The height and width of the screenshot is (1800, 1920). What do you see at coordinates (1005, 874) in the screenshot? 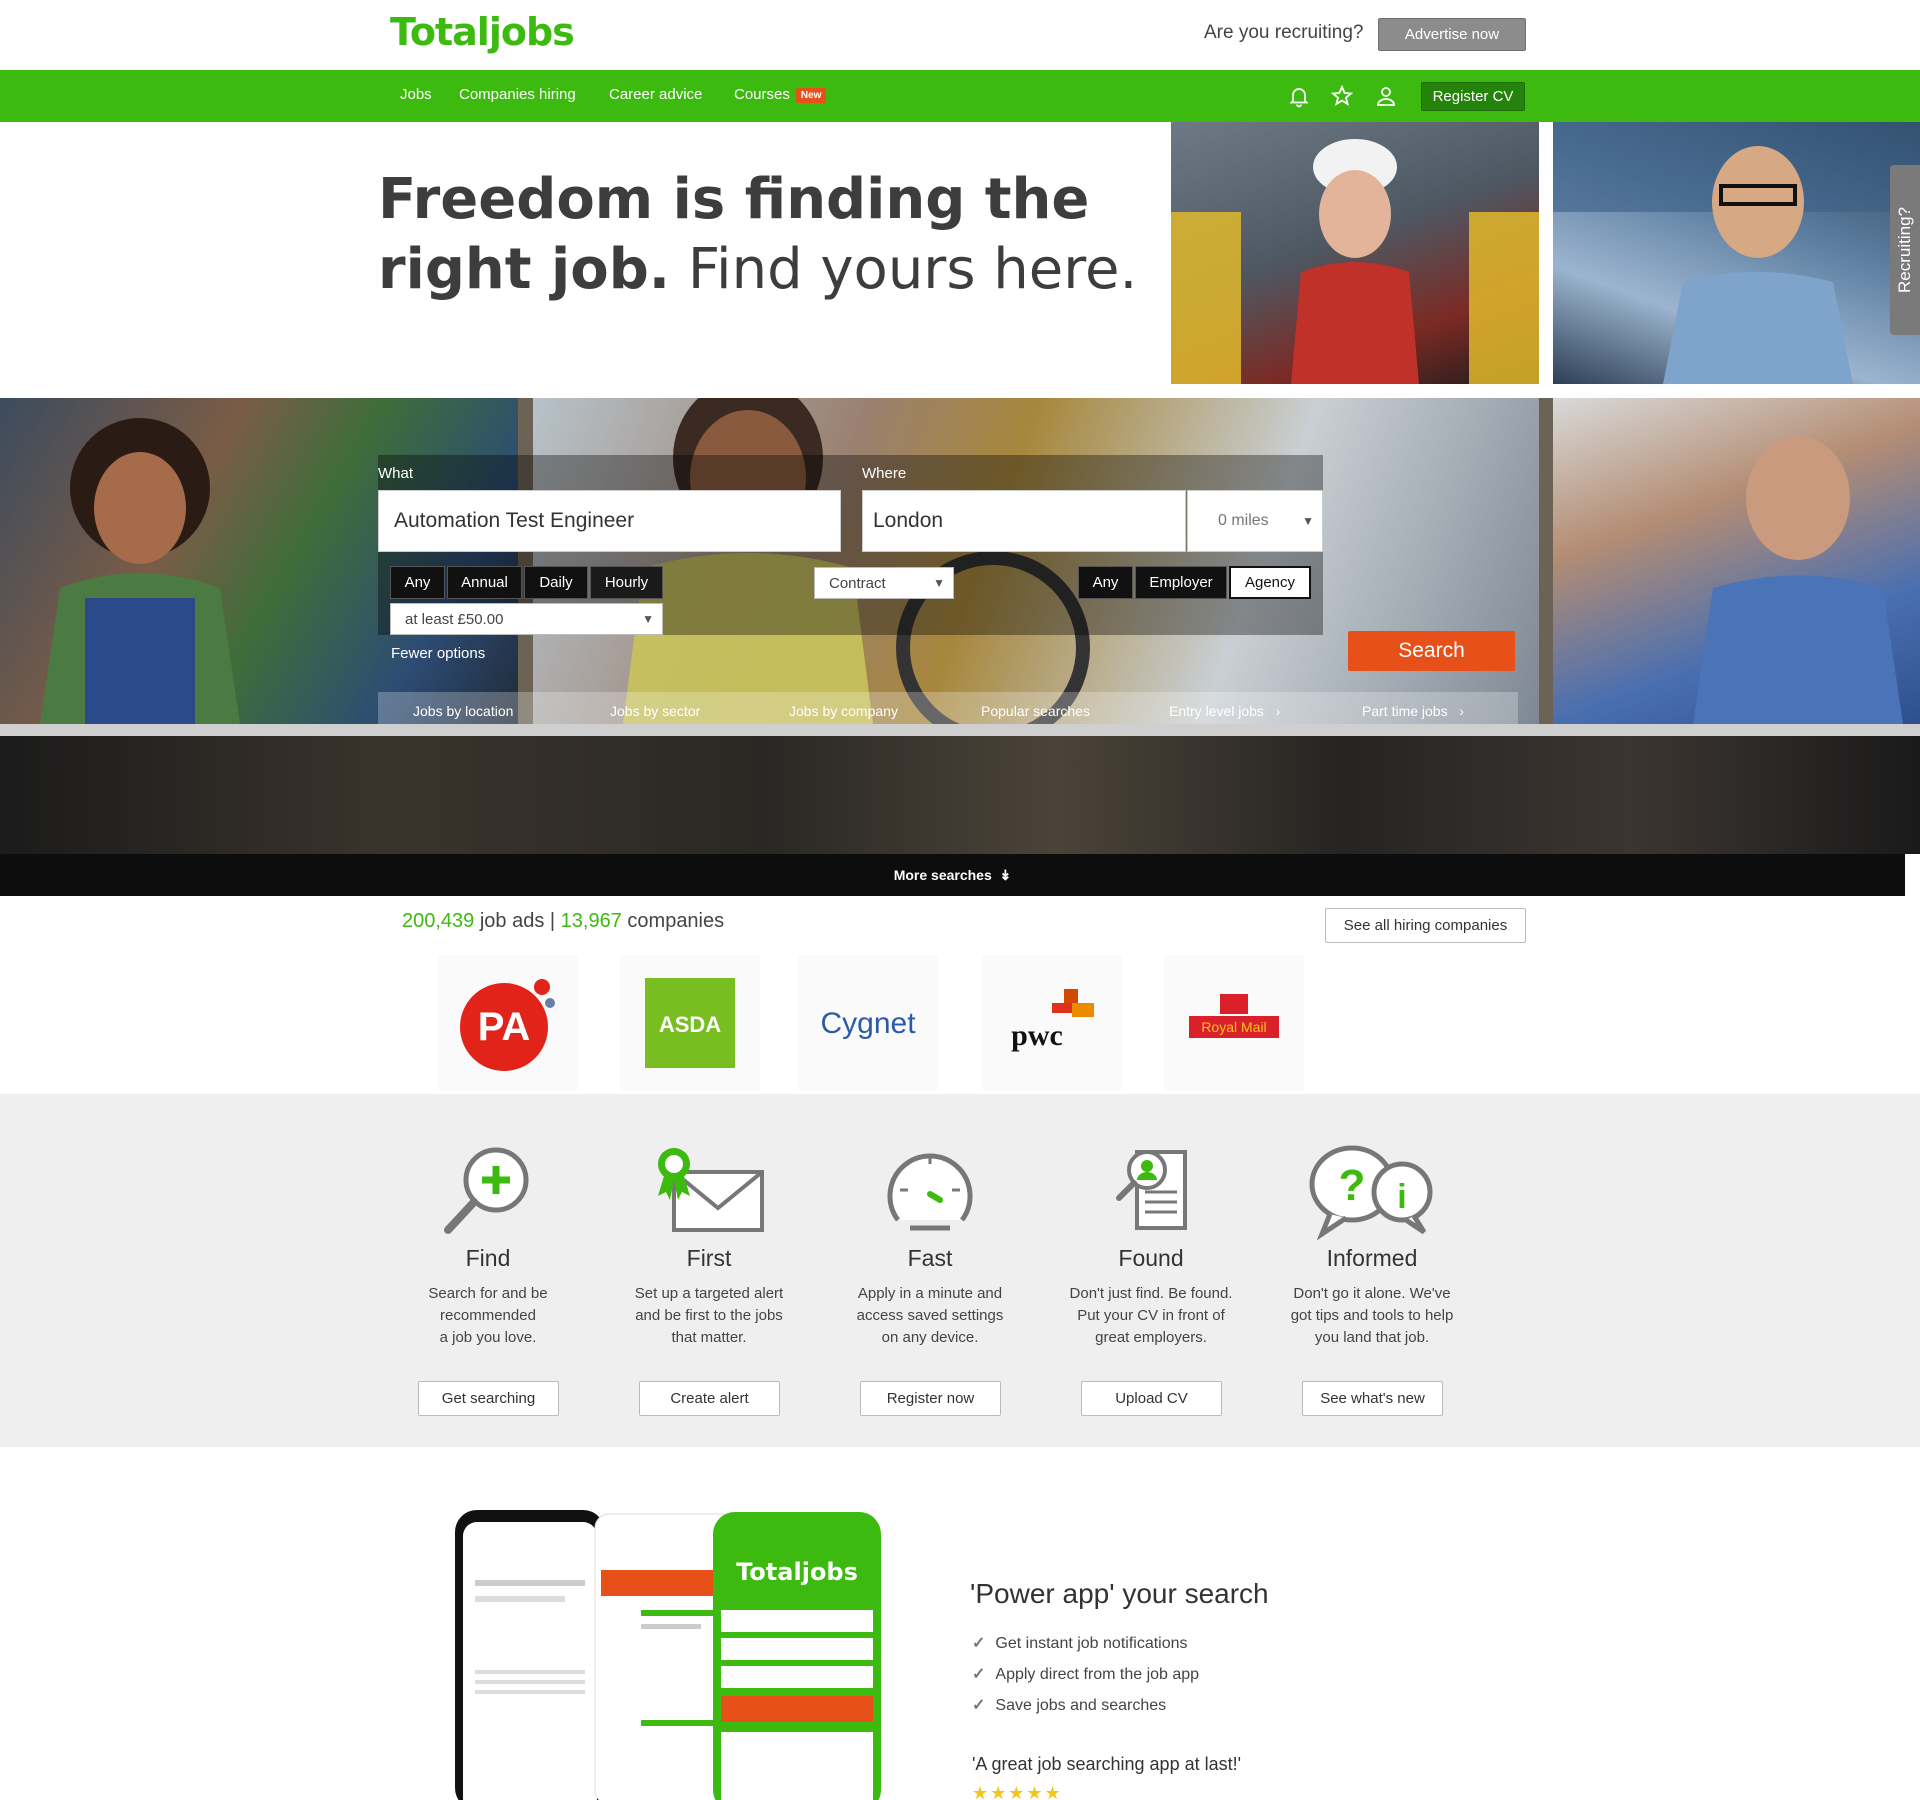
I see `double-chevron-down-icon: ↡` at bounding box center [1005, 874].